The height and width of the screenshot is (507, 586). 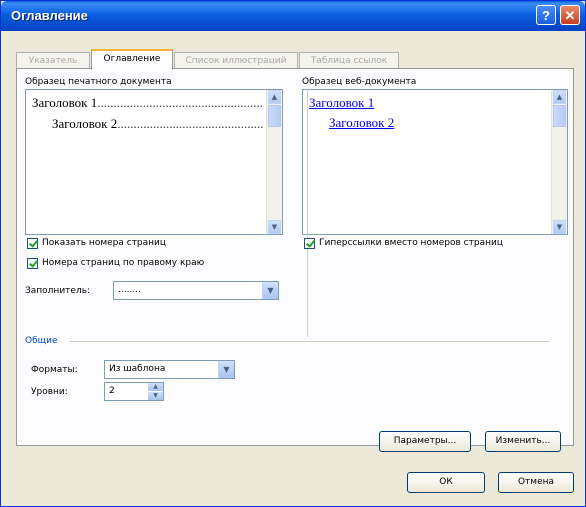 What do you see at coordinates (435, 162) in the screenshot?
I see `web-preview-box: Заголовок 1 Заголовок 2 ▲ ▼` at bounding box center [435, 162].